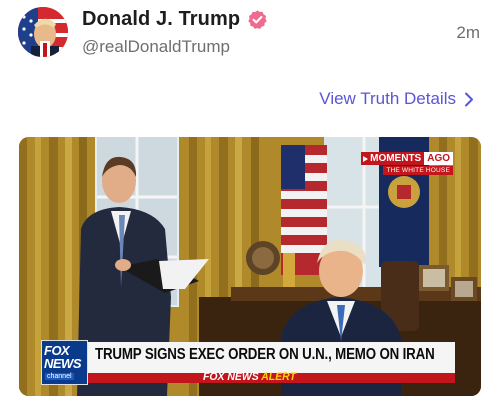  I want to click on play-icon, so click(366, 158).